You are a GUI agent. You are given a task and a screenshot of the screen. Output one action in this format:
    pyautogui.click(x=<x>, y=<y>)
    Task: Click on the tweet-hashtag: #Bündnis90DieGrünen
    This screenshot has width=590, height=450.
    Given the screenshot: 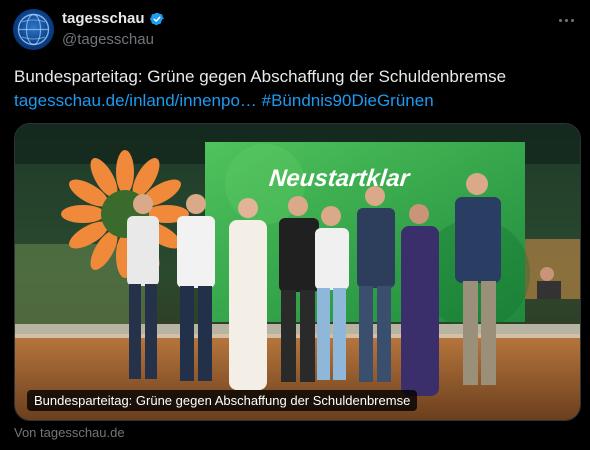 What is the action you would take?
    pyautogui.click(x=348, y=100)
    